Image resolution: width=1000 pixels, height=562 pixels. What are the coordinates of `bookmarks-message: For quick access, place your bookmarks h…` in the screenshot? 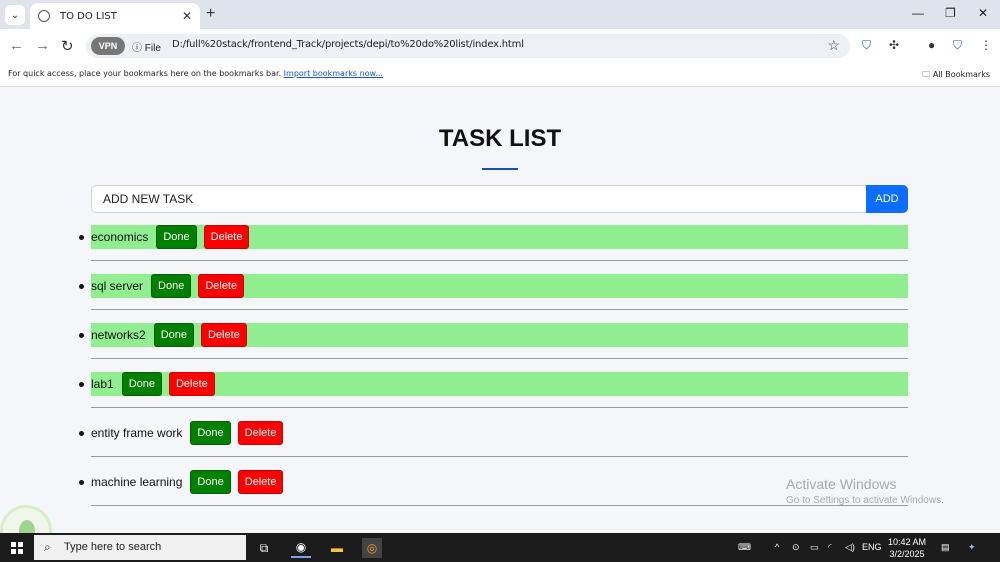 It's located at (195, 73).